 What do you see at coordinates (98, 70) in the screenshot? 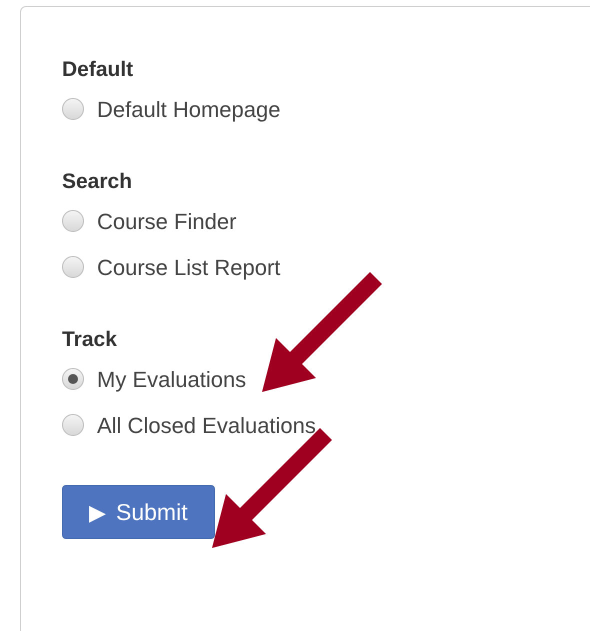
I see `section-heading: Default` at bounding box center [98, 70].